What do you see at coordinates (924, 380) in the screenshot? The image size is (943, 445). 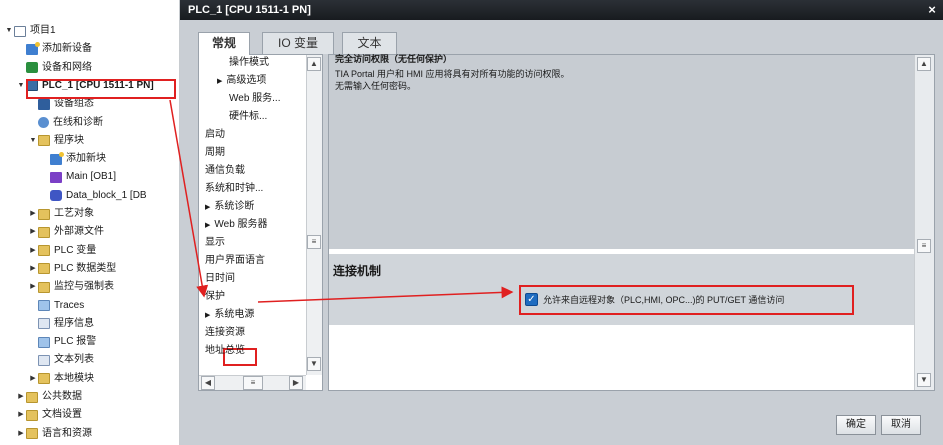 I see `content-scroll-down-icon: ▼` at bounding box center [924, 380].